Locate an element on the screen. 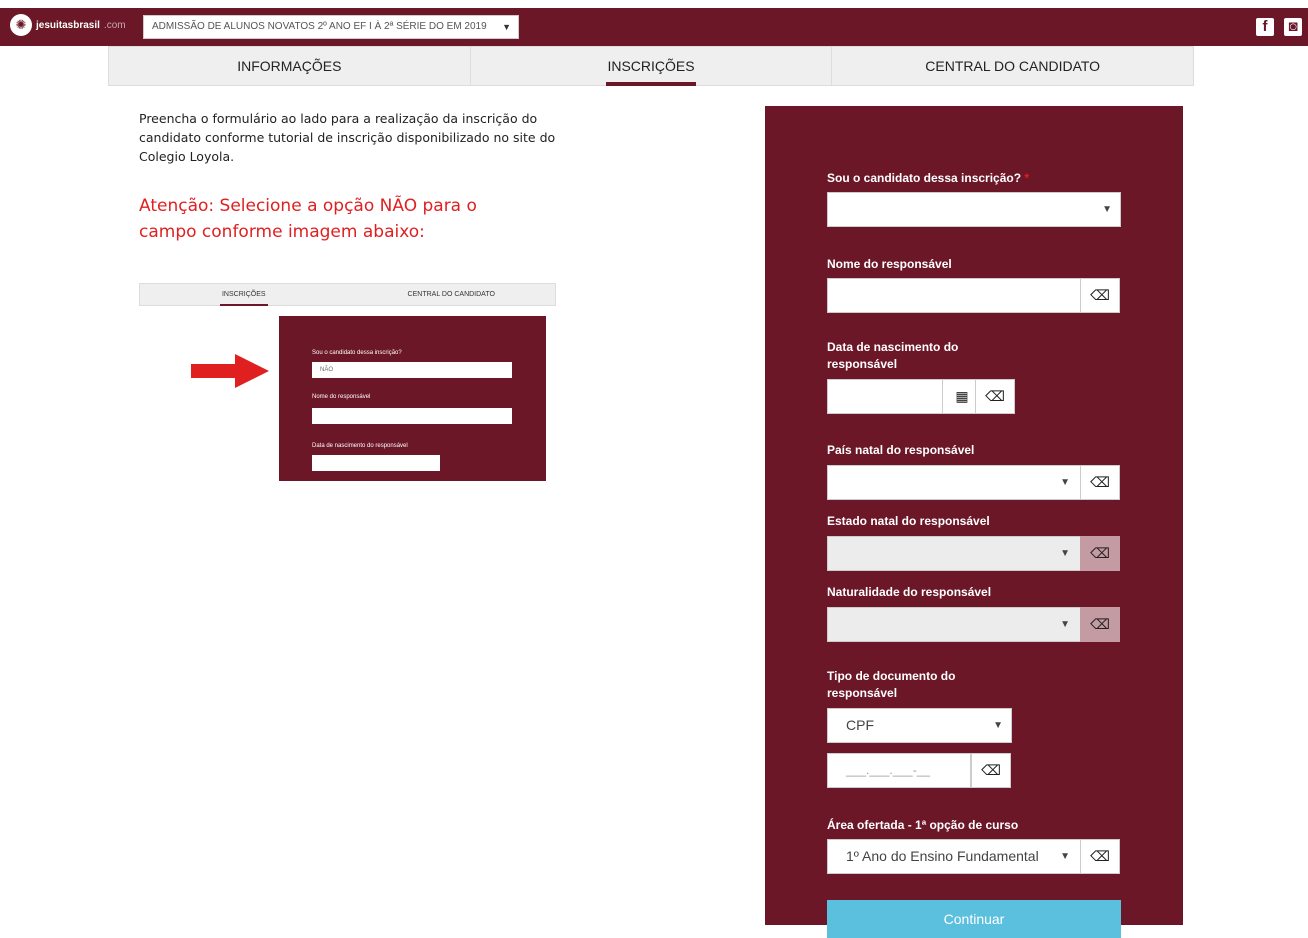 Image resolution: width=1308 pixels, height=938 pixels. logo-icon: ✺ is located at coordinates (21, 25).